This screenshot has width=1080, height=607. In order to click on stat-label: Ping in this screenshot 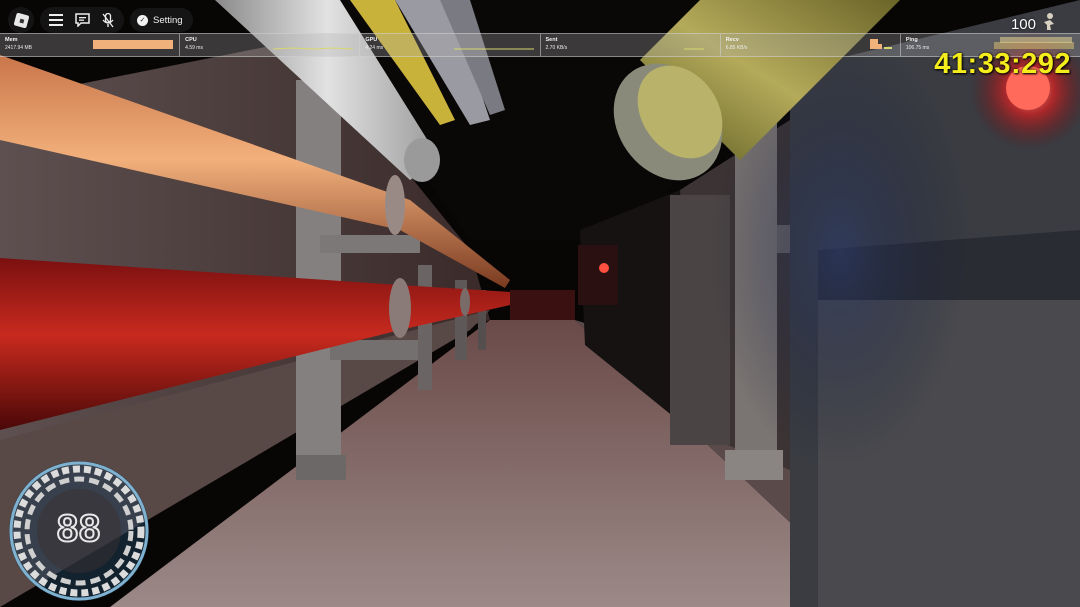, I will do `click(911, 40)`.